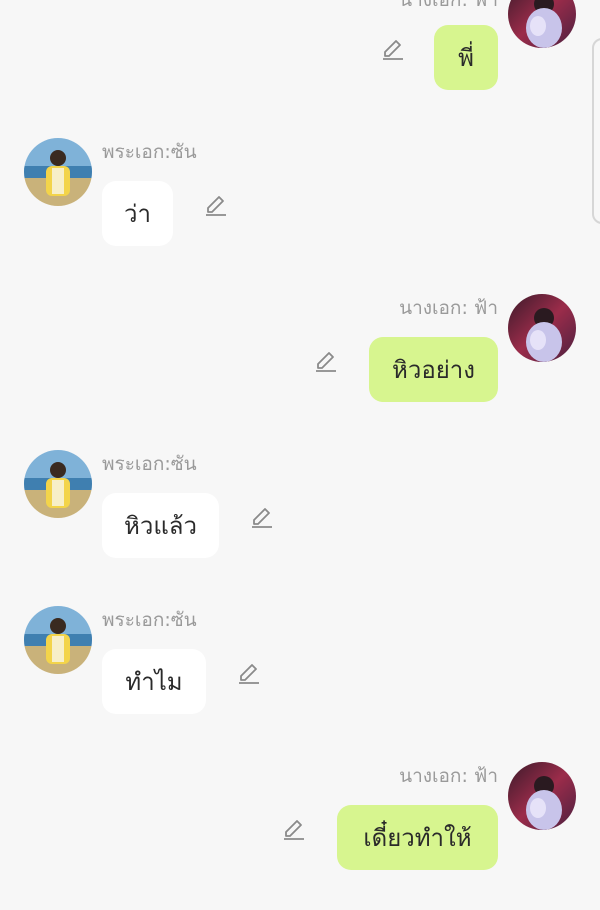 The width and height of the screenshot is (600, 910). What do you see at coordinates (596, 131) in the screenshot?
I see `scrollbar` at bounding box center [596, 131].